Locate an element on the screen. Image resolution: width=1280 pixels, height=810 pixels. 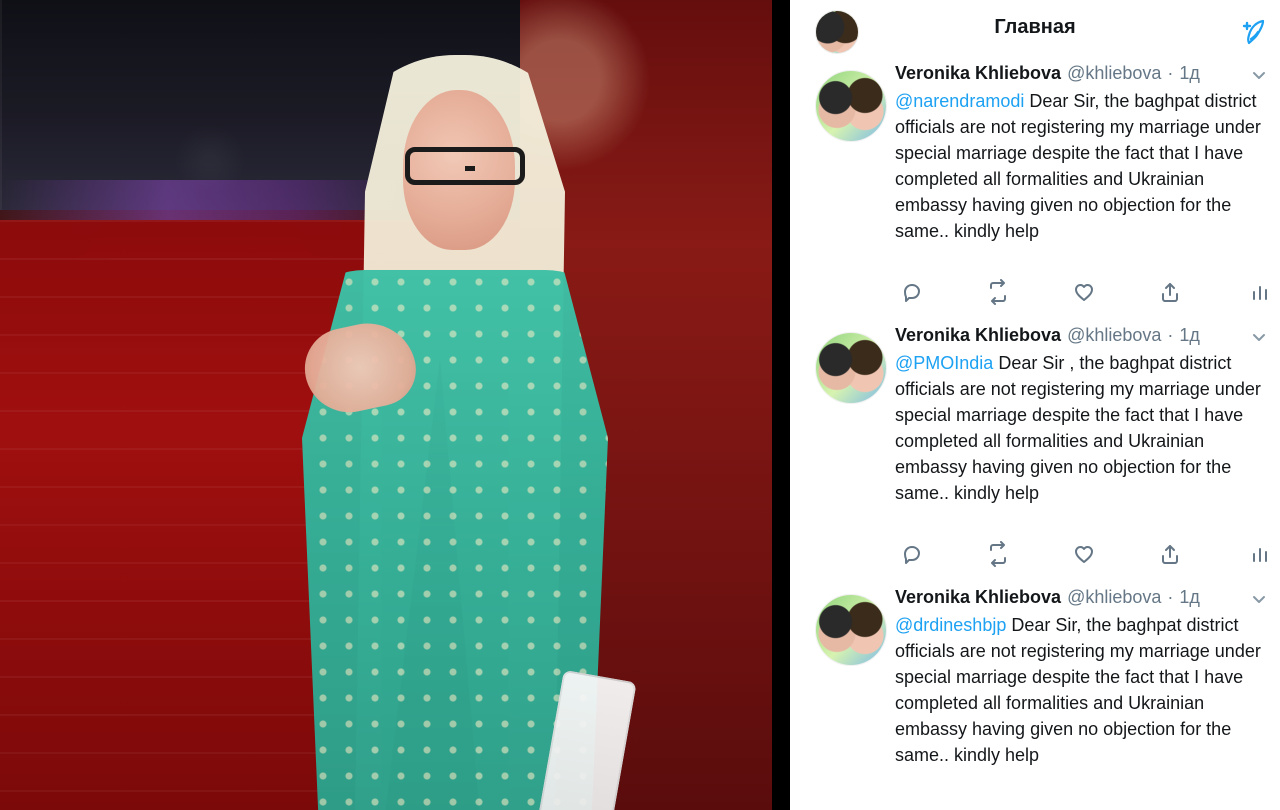
compose-button is located at coordinates (1254, 32).